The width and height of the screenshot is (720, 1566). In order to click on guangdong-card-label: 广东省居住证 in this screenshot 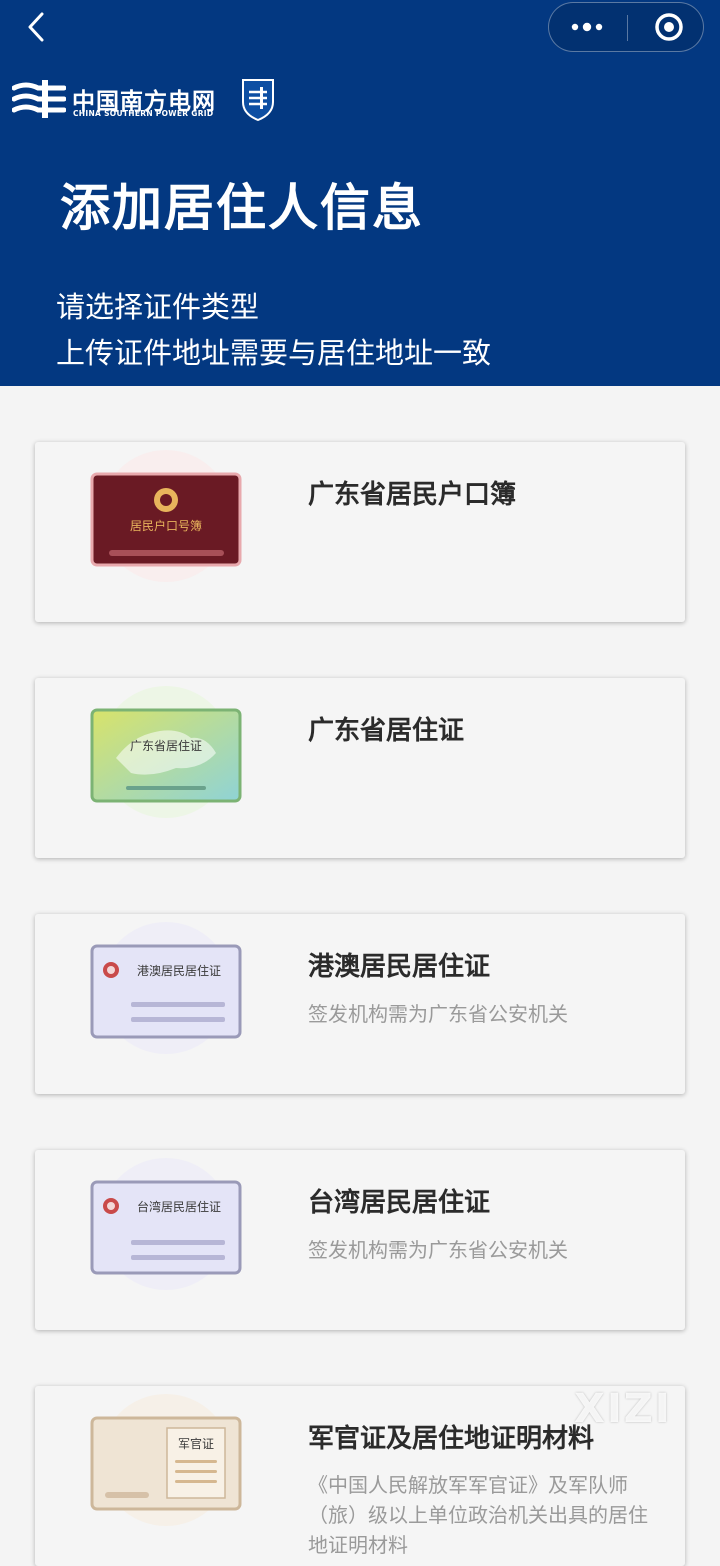, I will do `click(166, 746)`.